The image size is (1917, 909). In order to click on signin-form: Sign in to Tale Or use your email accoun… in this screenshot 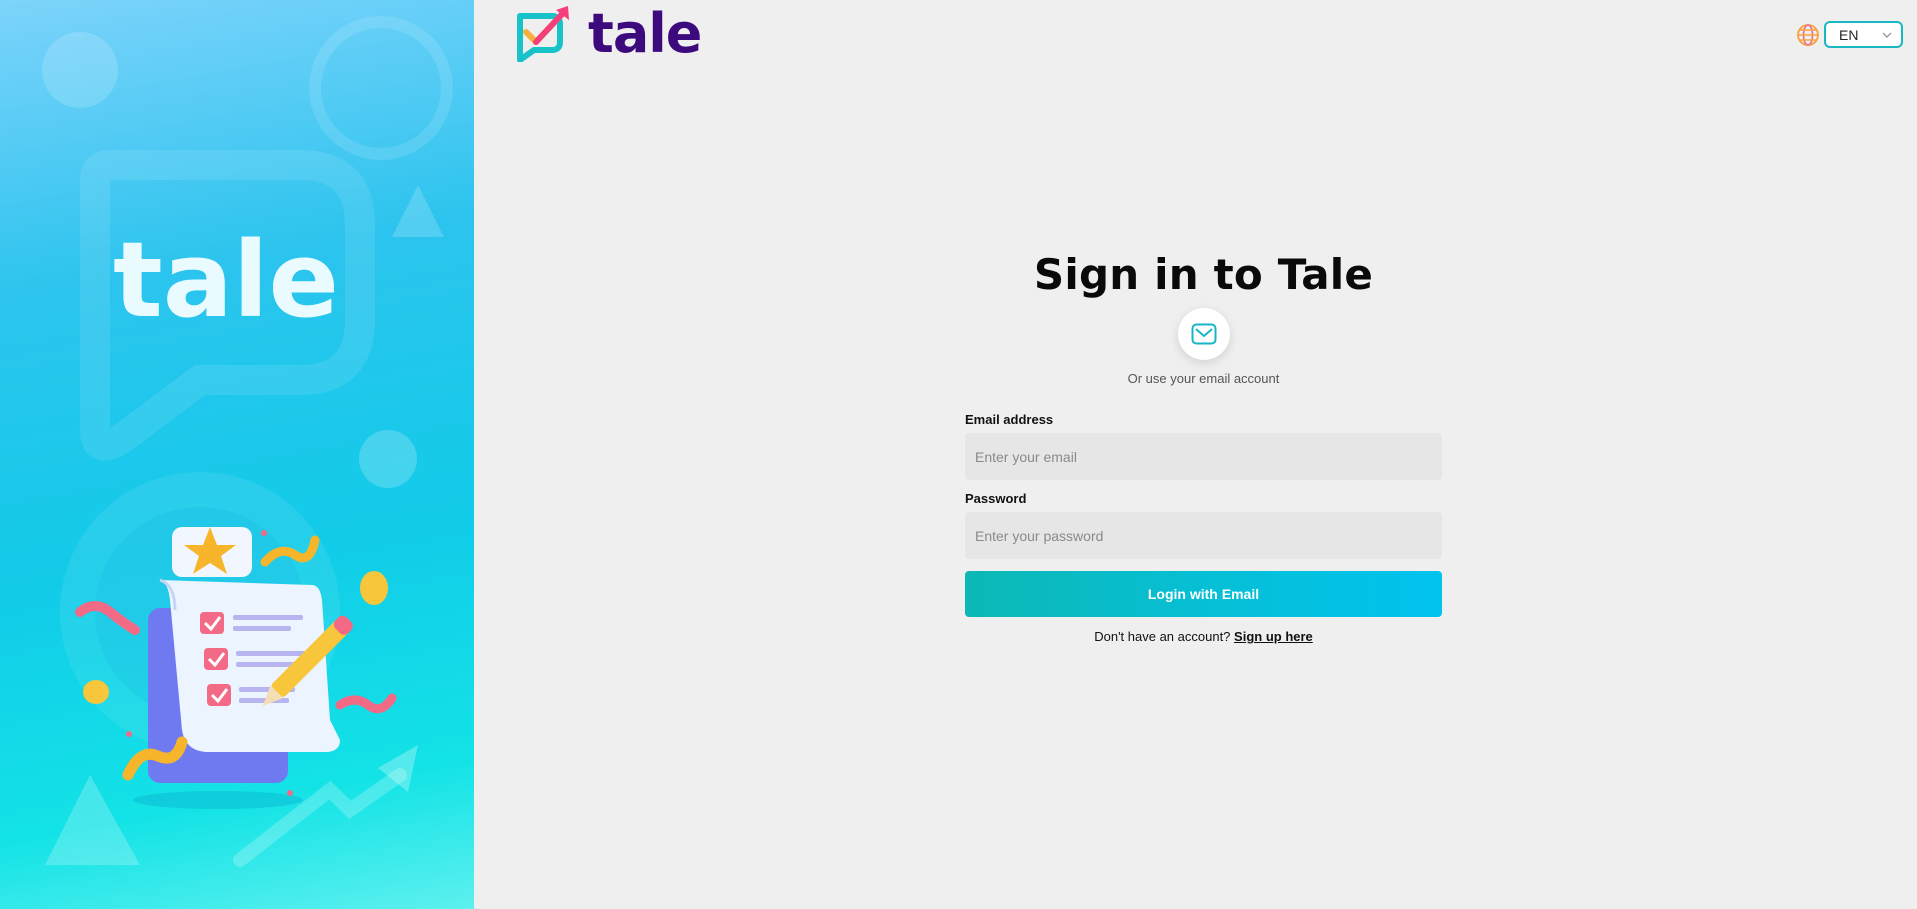, I will do `click(1203, 447)`.